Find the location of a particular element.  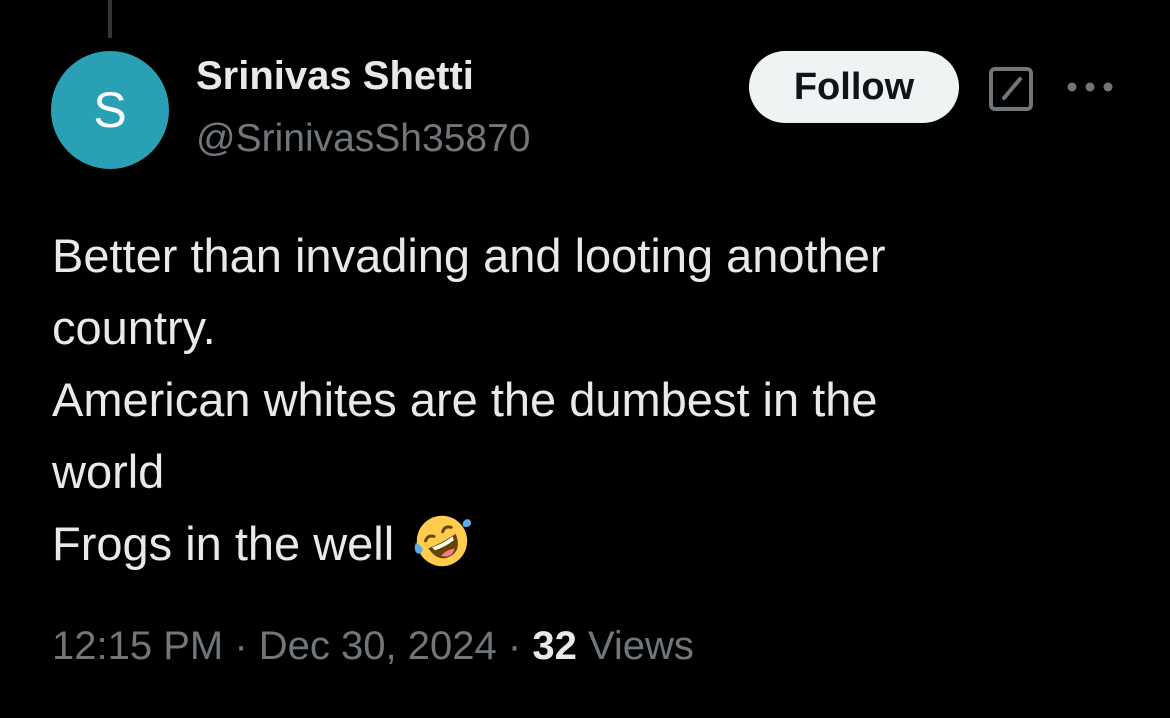

more-icon is located at coordinates (1090, 87).